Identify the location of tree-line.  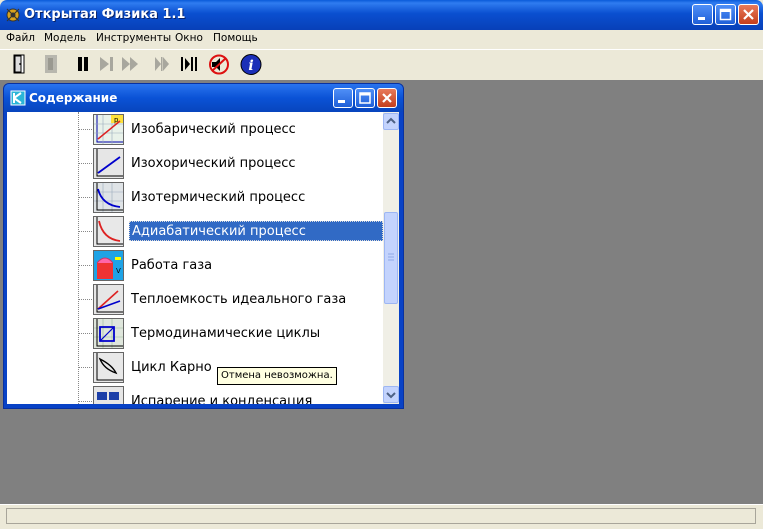
(78, 258).